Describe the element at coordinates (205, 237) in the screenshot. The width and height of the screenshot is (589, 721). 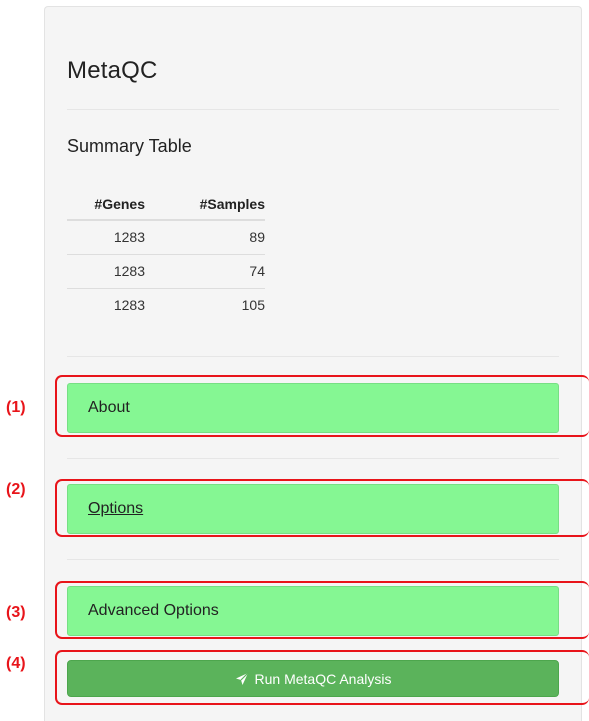
I see `cell-samples: 89` at that location.